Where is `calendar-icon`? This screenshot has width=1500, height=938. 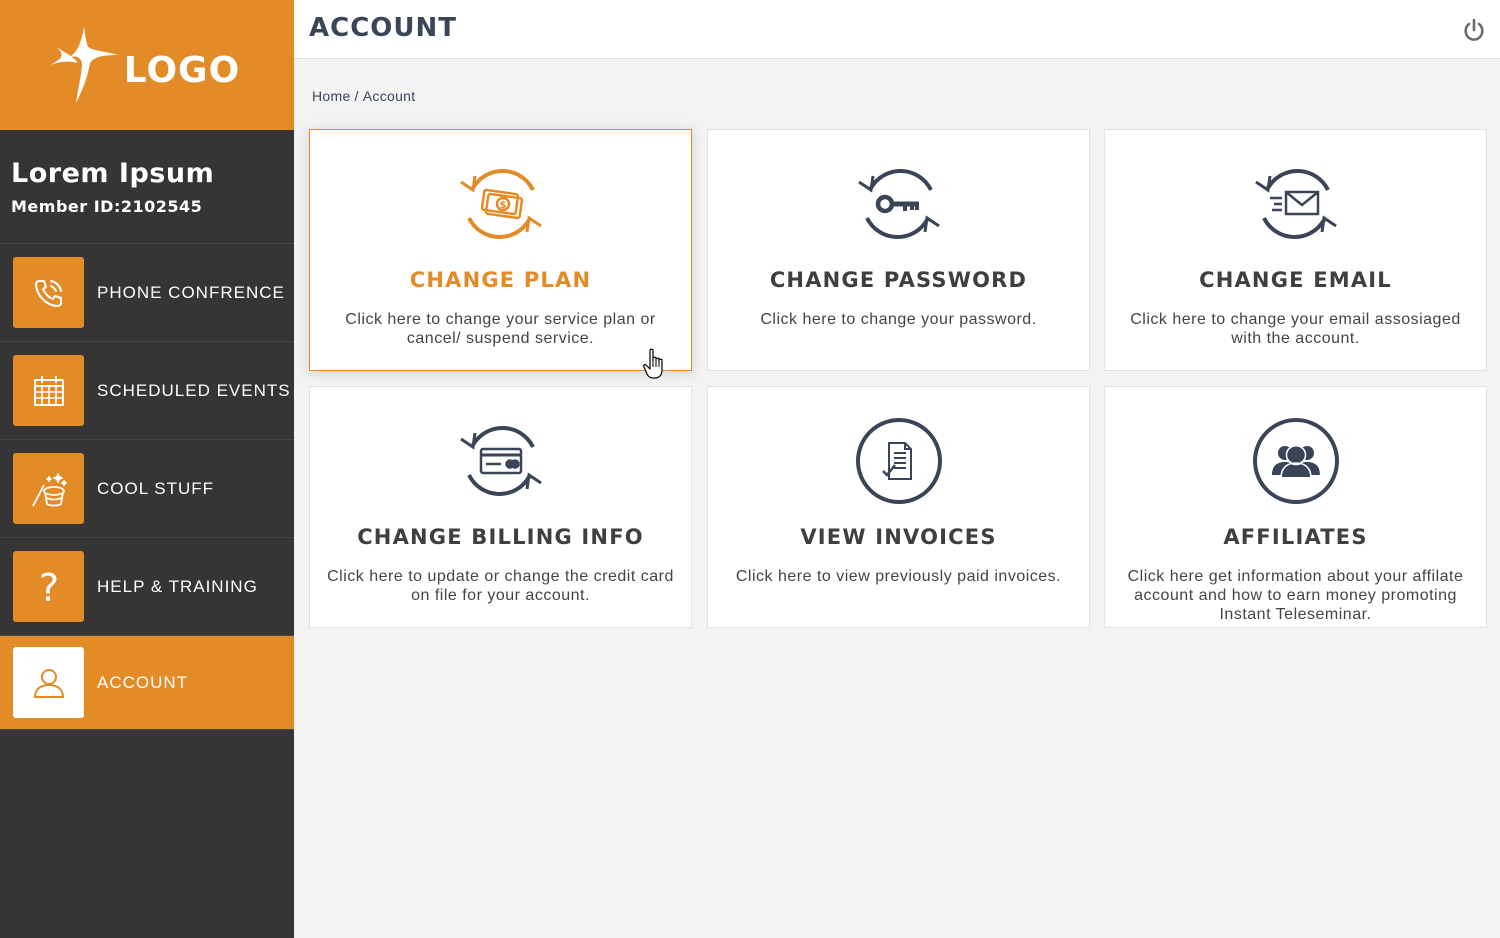
calendar-icon is located at coordinates (48, 390).